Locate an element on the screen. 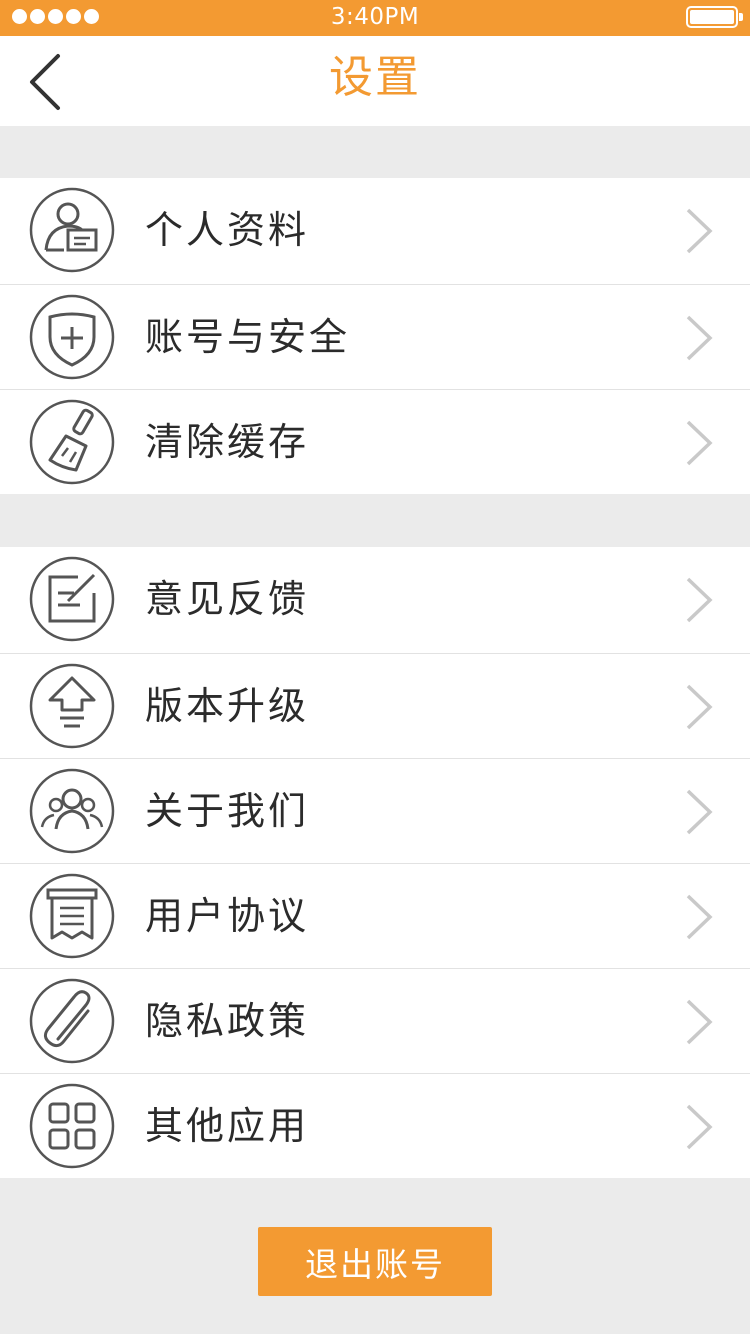 Image resolution: width=750 pixels, height=1334 pixels. row-label: 版本升级 is located at coordinates (227, 706).